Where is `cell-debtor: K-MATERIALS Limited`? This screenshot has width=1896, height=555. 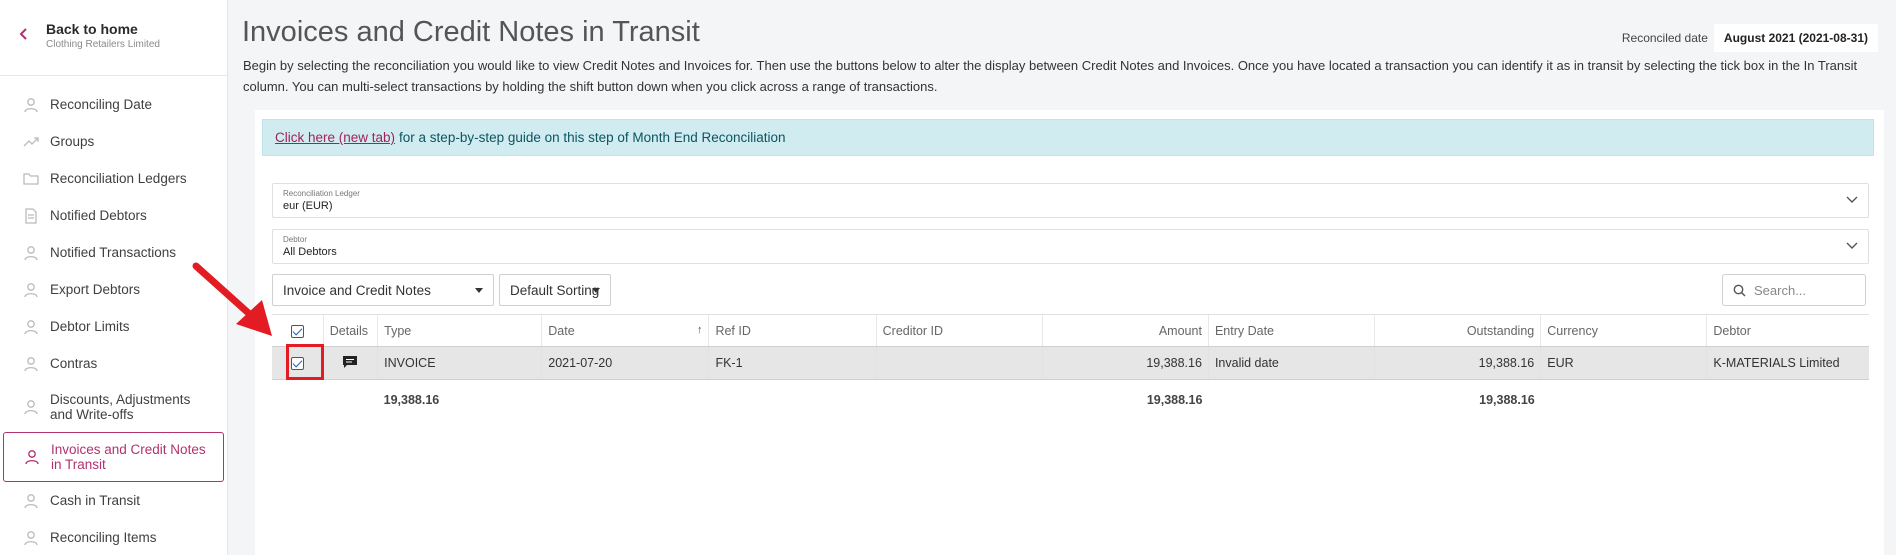
cell-debtor: K-MATERIALS Limited is located at coordinates (1787, 363).